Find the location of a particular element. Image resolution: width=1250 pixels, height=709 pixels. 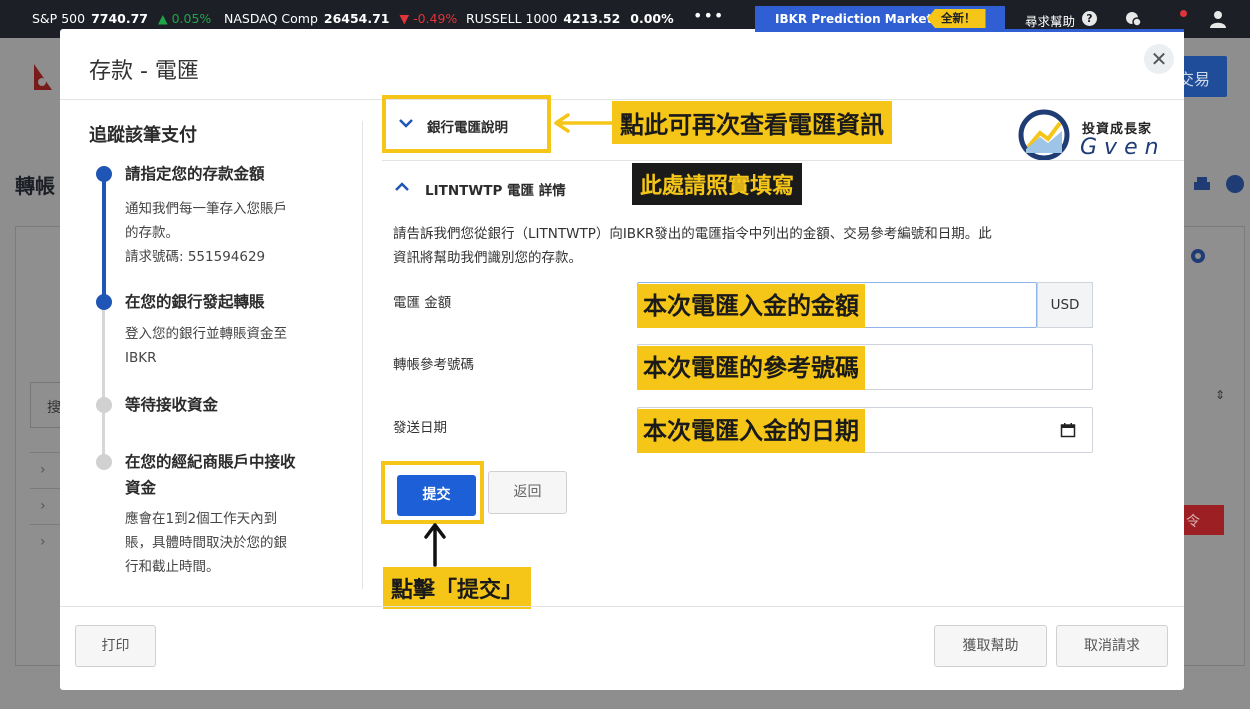

ticker-sp500: S&P 500 7740.77 ▲ 0.05% is located at coordinates (121, 18).